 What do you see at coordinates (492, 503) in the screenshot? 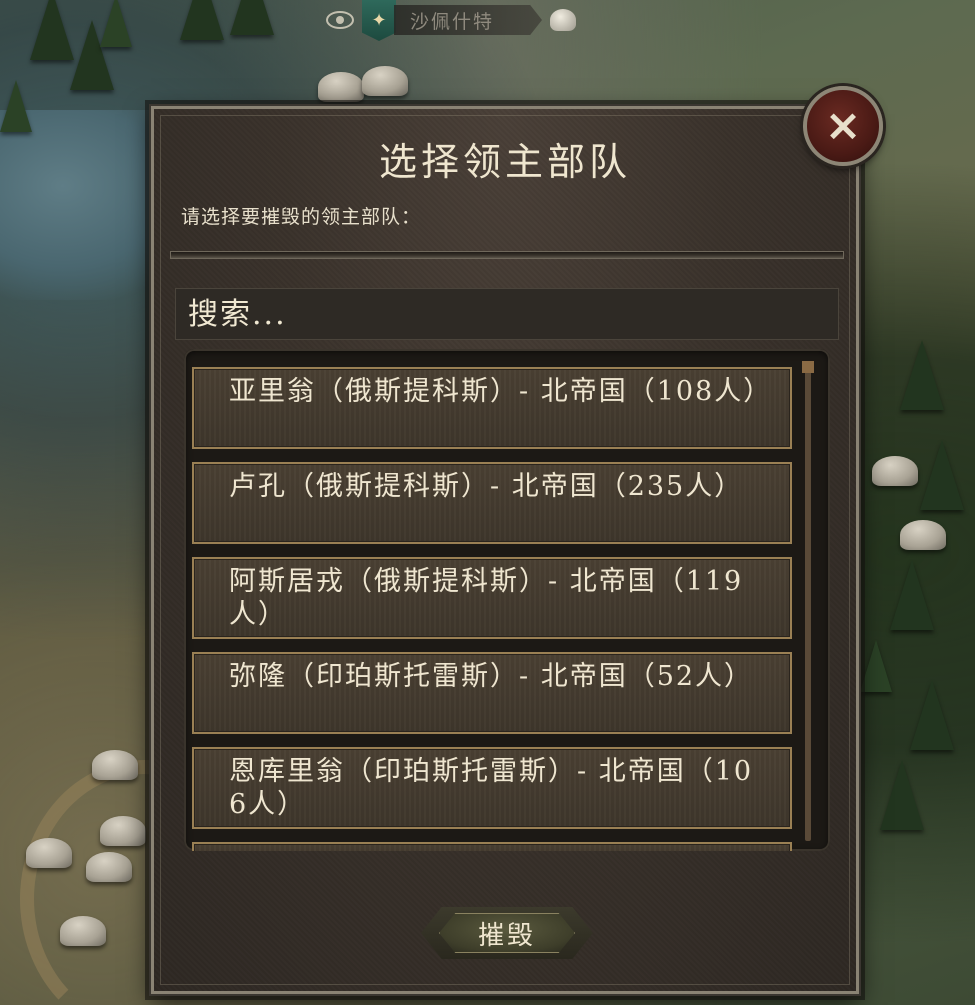
I see `list-item: 卢孔（俄斯提科斯）- 北帝国（235人）` at bounding box center [492, 503].